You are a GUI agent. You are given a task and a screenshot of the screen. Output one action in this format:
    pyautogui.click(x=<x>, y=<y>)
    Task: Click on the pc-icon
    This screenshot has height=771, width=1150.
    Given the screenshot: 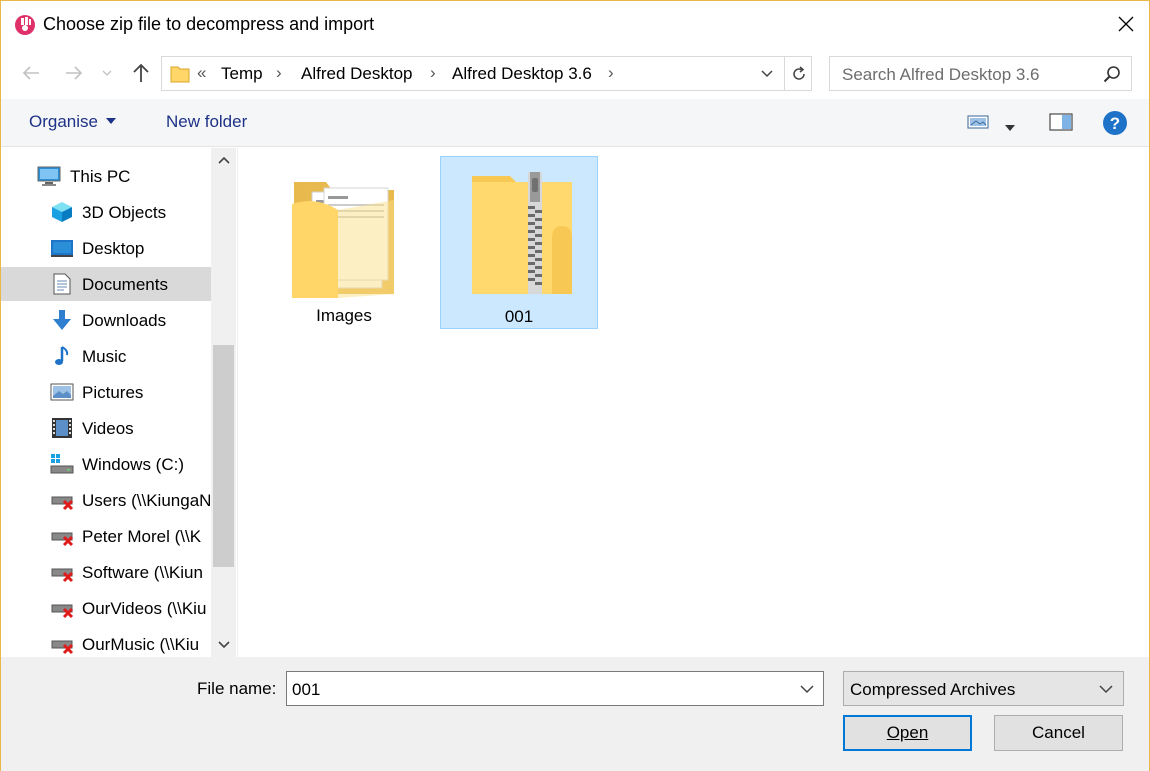 What is the action you would take?
    pyautogui.click(x=49, y=176)
    